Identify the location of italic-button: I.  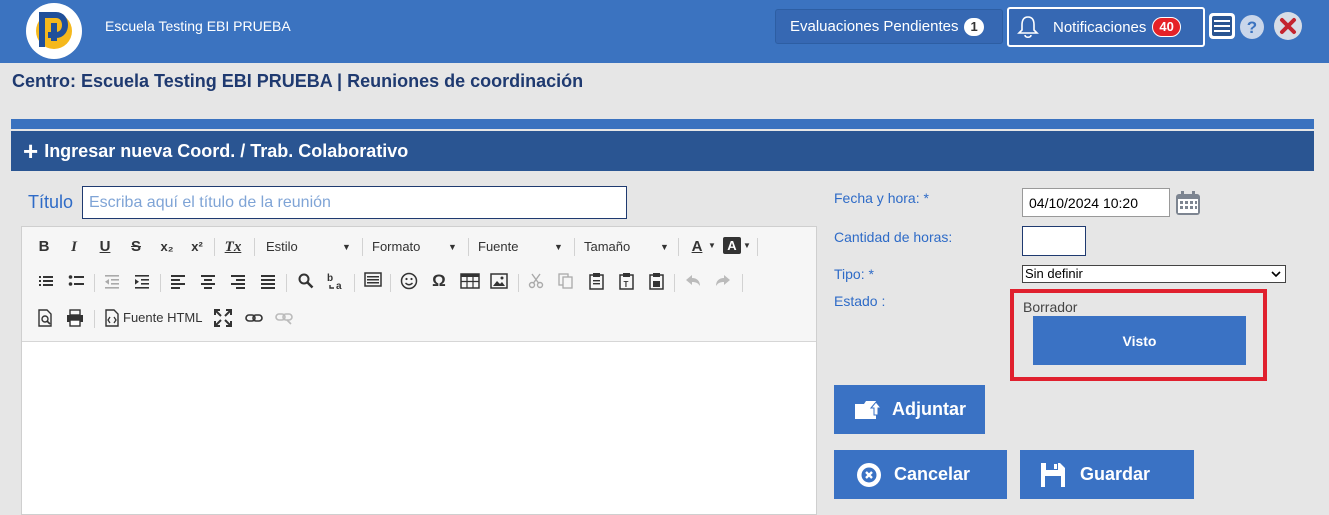
(74, 247).